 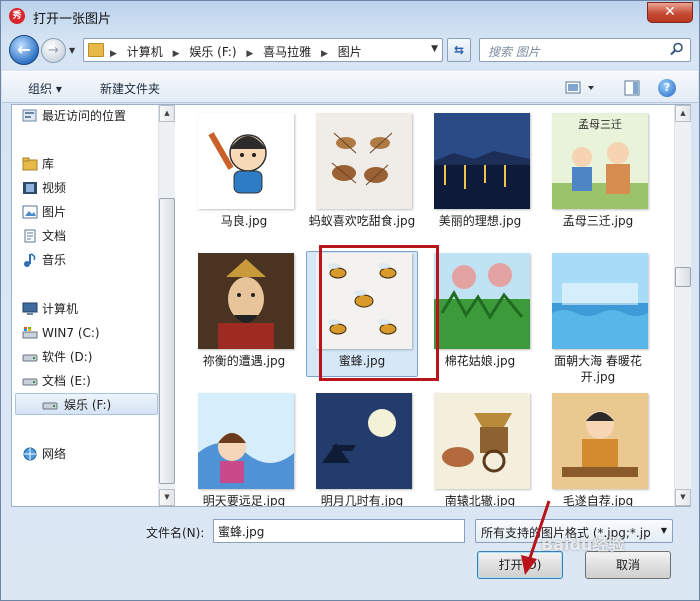 I want to click on address-bar: ▶ 计算机 ▶ 娱乐 (F:) ▶ 喜马拉雅 ▶ 图片 ▼, so click(x=263, y=50).